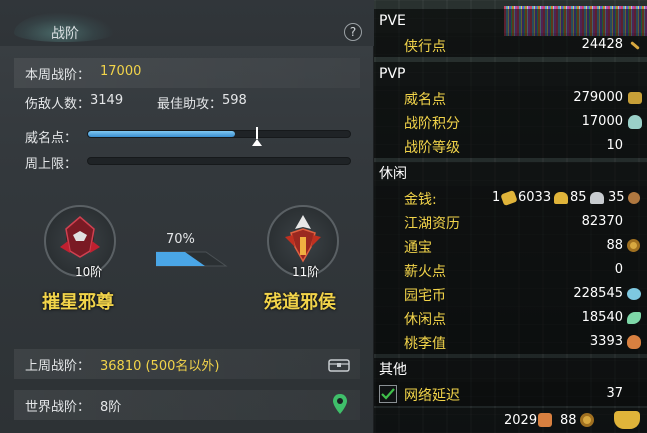 This screenshot has width=647, height=433. What do you see at coordinates (510, 394) in the screenshot?
I see `other-row-latency: 网络延迟 37` at bounding box center [510, 394].